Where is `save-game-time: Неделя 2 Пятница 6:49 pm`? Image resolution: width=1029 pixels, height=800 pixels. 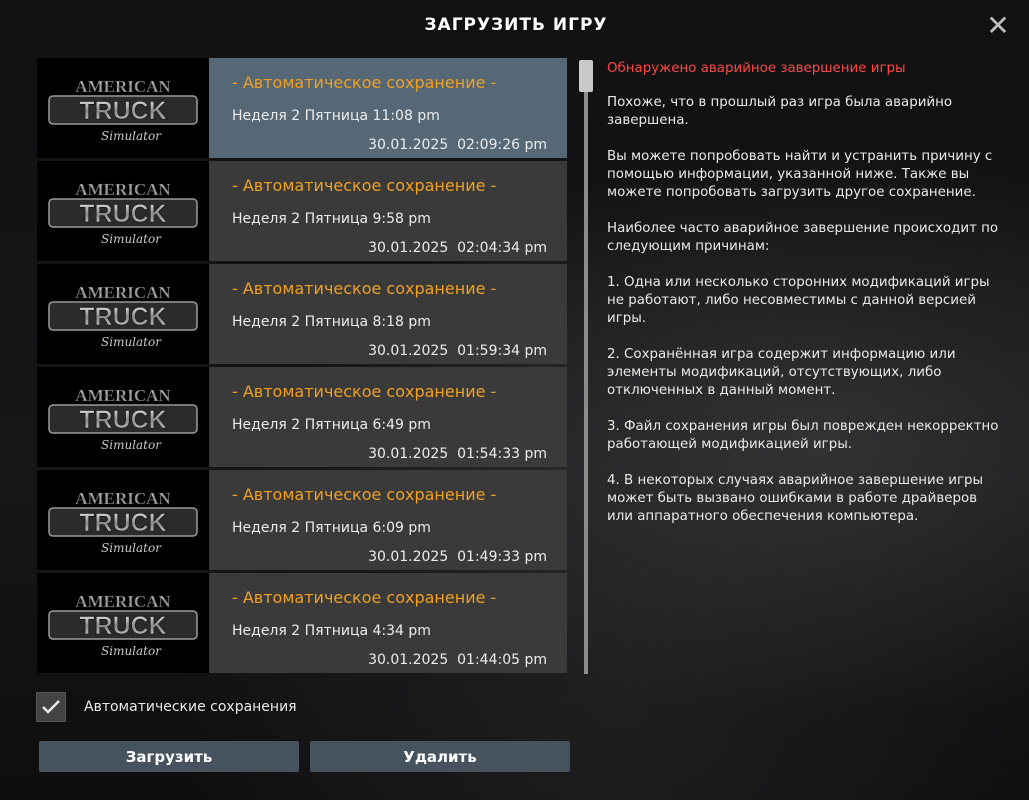
save-game-time: Неделя 2 Пятница 6:49 pm is located at coordinates (331, 425).